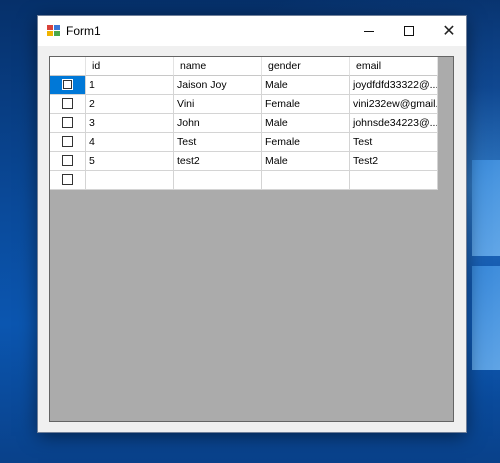  I want to click on maximize-button, so click(409, 31).